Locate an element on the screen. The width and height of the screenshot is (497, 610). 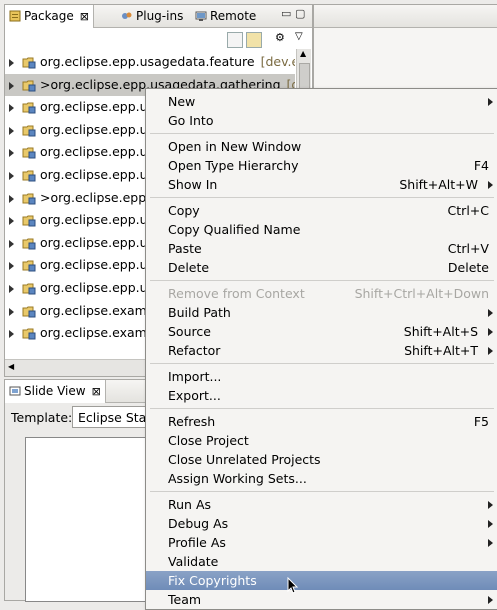
menu-item-label: Open in New Window is located at coordinates (235, 146).